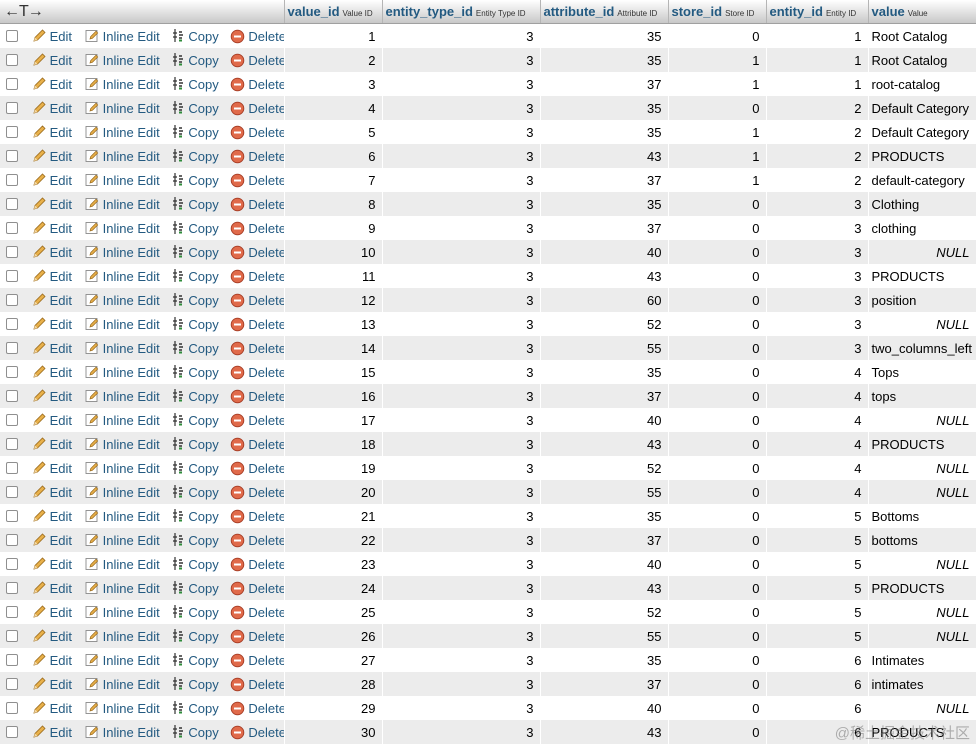 The height and width of the screenshot is (749, 976). What do you see at coordinates (333, 228) in the screenshot?
I see `cell-value-id: 9` at bounding box center [333, 228].